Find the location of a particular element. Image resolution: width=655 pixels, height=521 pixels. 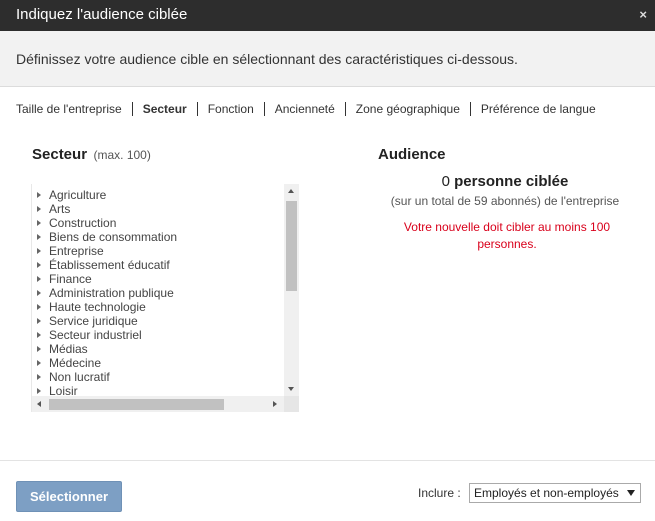

tab-company-size: Taille de l'entreprise is located at coordinates (74, 109).